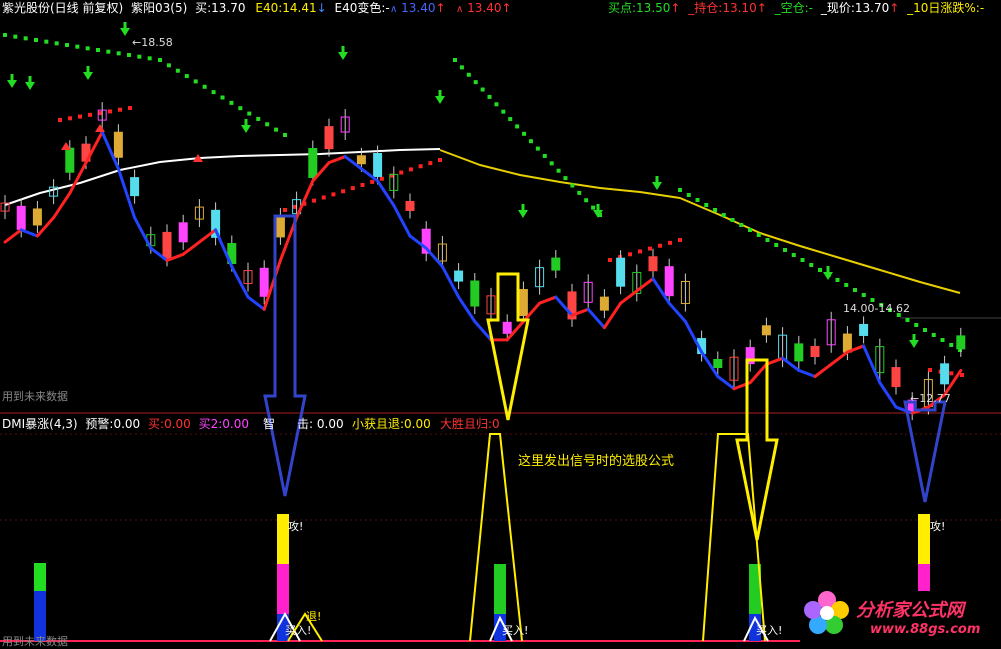  Describe the element at coordinates (99, 424) in the screenshot. I see `warn-label: 预警:` at that location.